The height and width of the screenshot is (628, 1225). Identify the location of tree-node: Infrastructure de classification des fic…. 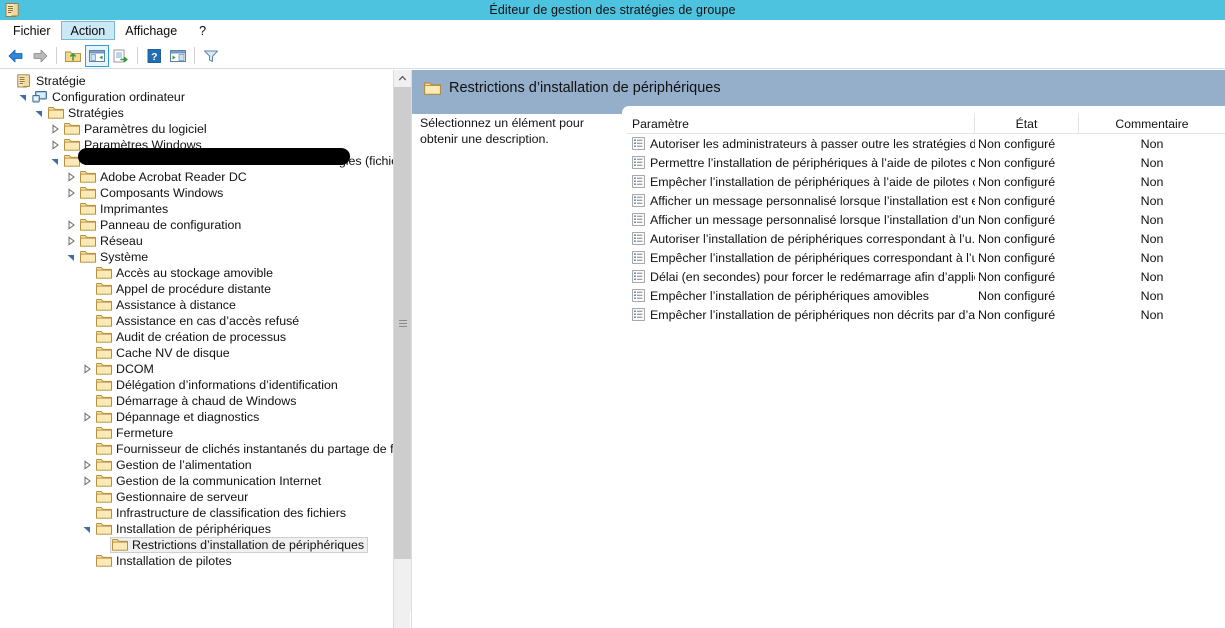
(196, 513).